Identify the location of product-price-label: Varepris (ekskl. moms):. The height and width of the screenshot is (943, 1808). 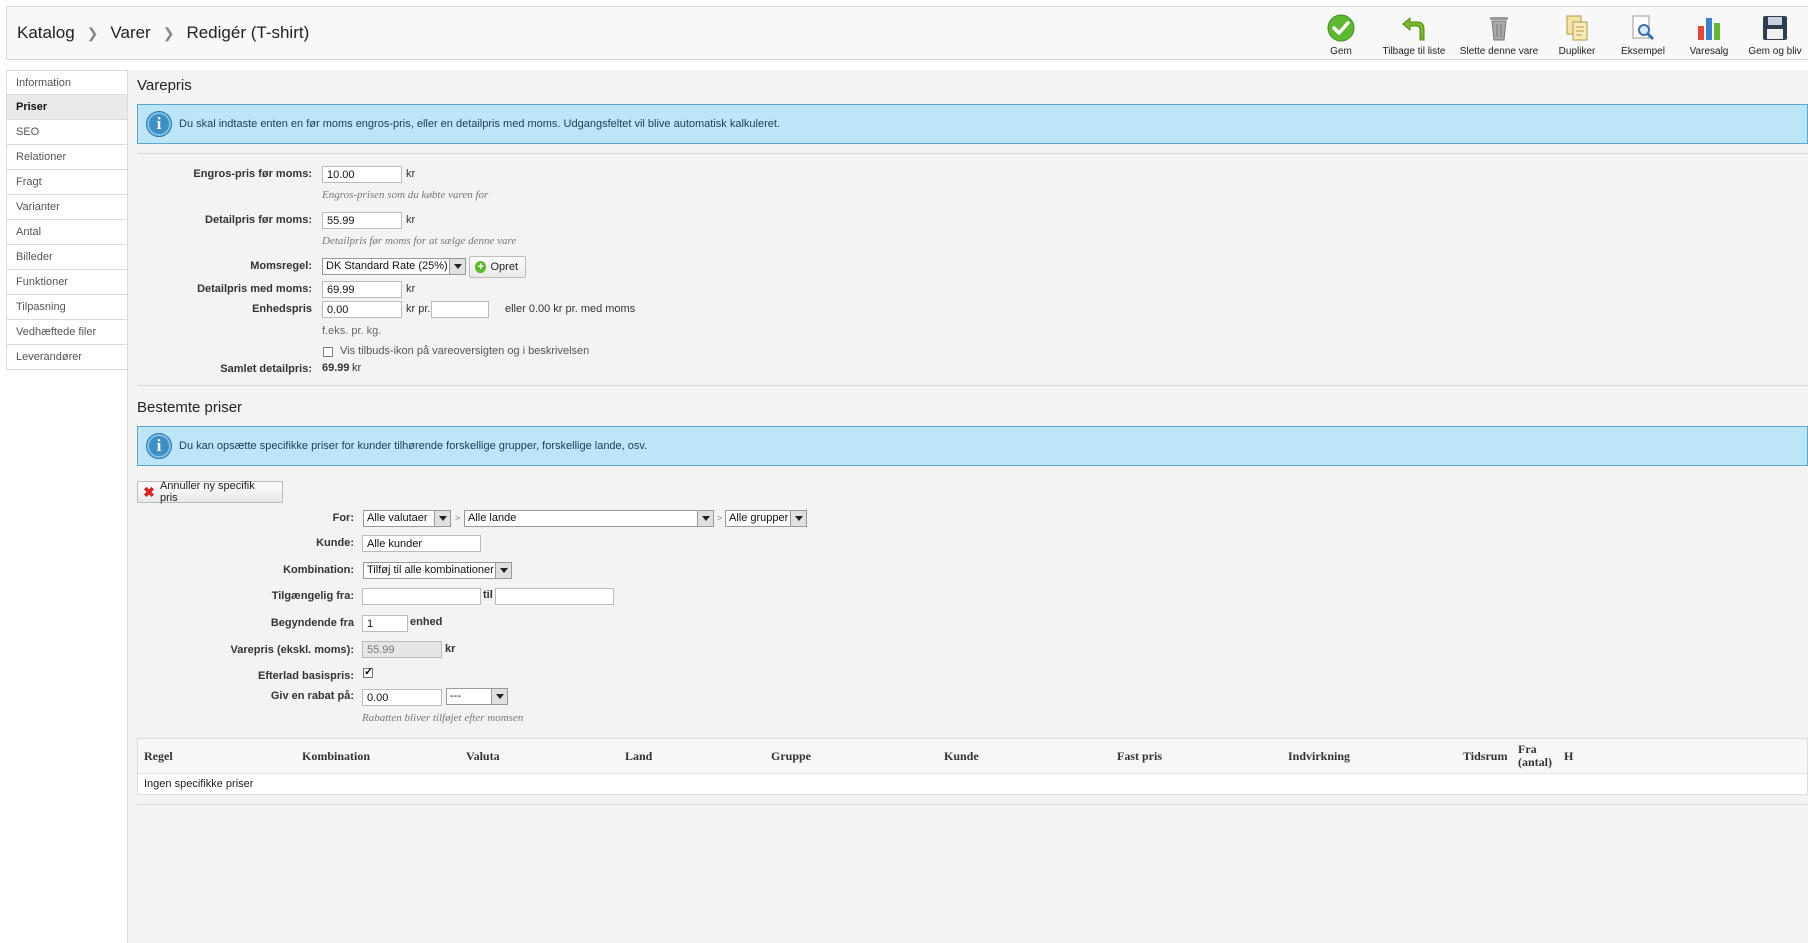
(292, 650).